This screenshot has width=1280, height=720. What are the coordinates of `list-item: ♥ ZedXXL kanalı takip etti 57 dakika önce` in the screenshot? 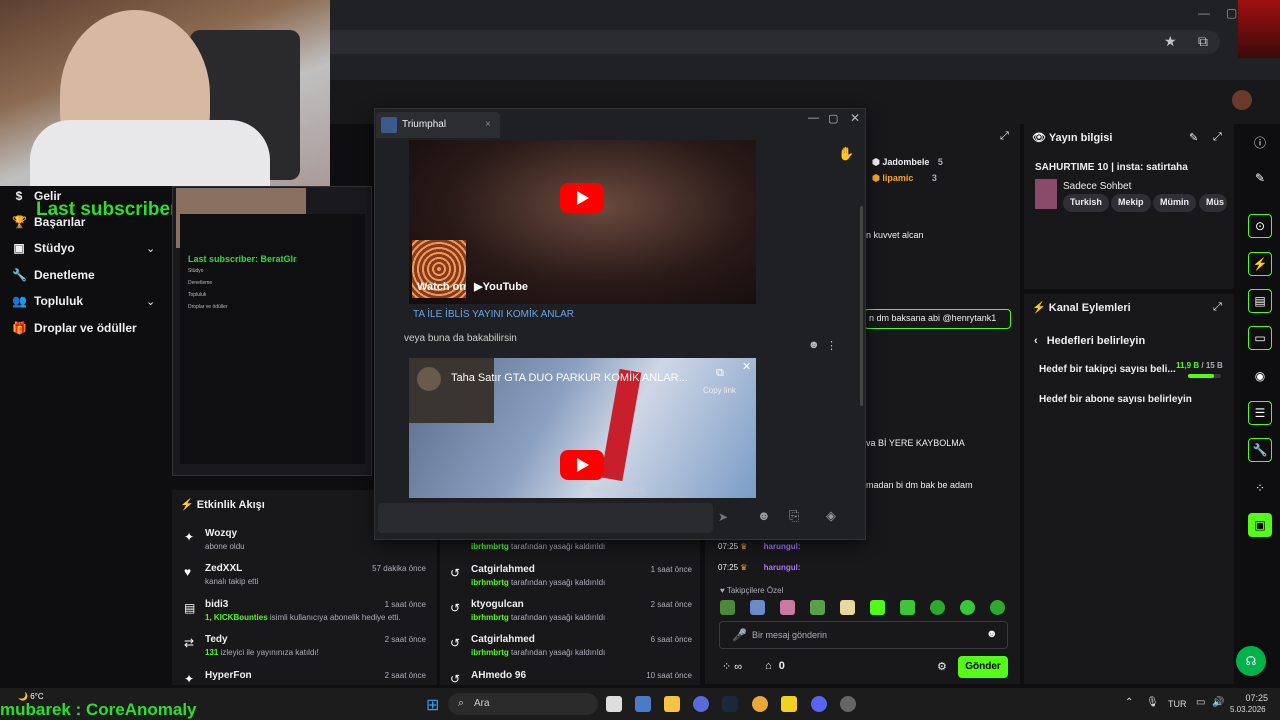 It's located at (305, 580).